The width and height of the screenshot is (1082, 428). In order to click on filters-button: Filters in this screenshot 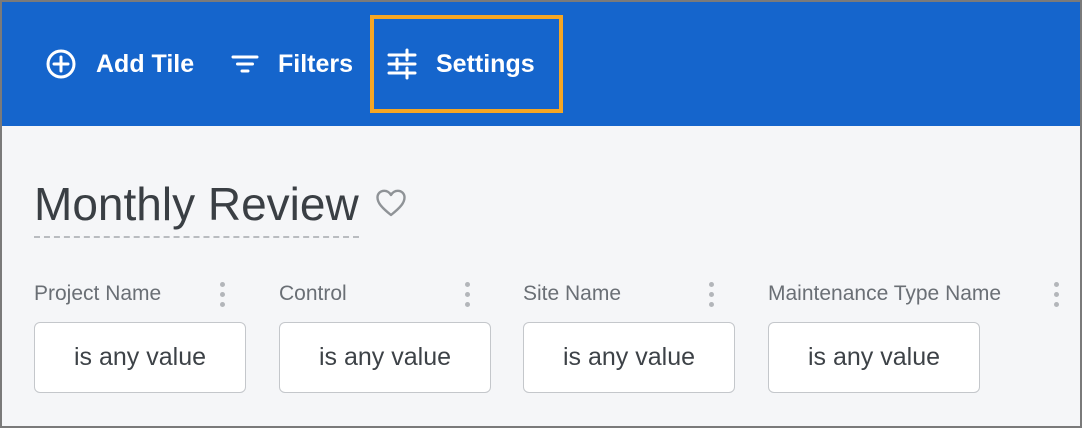, I will do `click(291, 64)`.